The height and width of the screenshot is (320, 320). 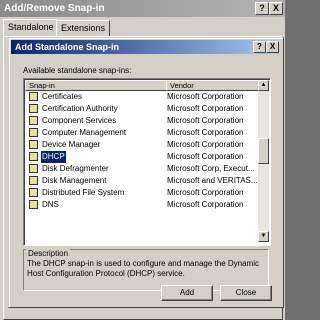 What do you see at coordinates (50, 204) in the screenshot?
I see `snapin-name: DNS` at bounding box center [50, 204].